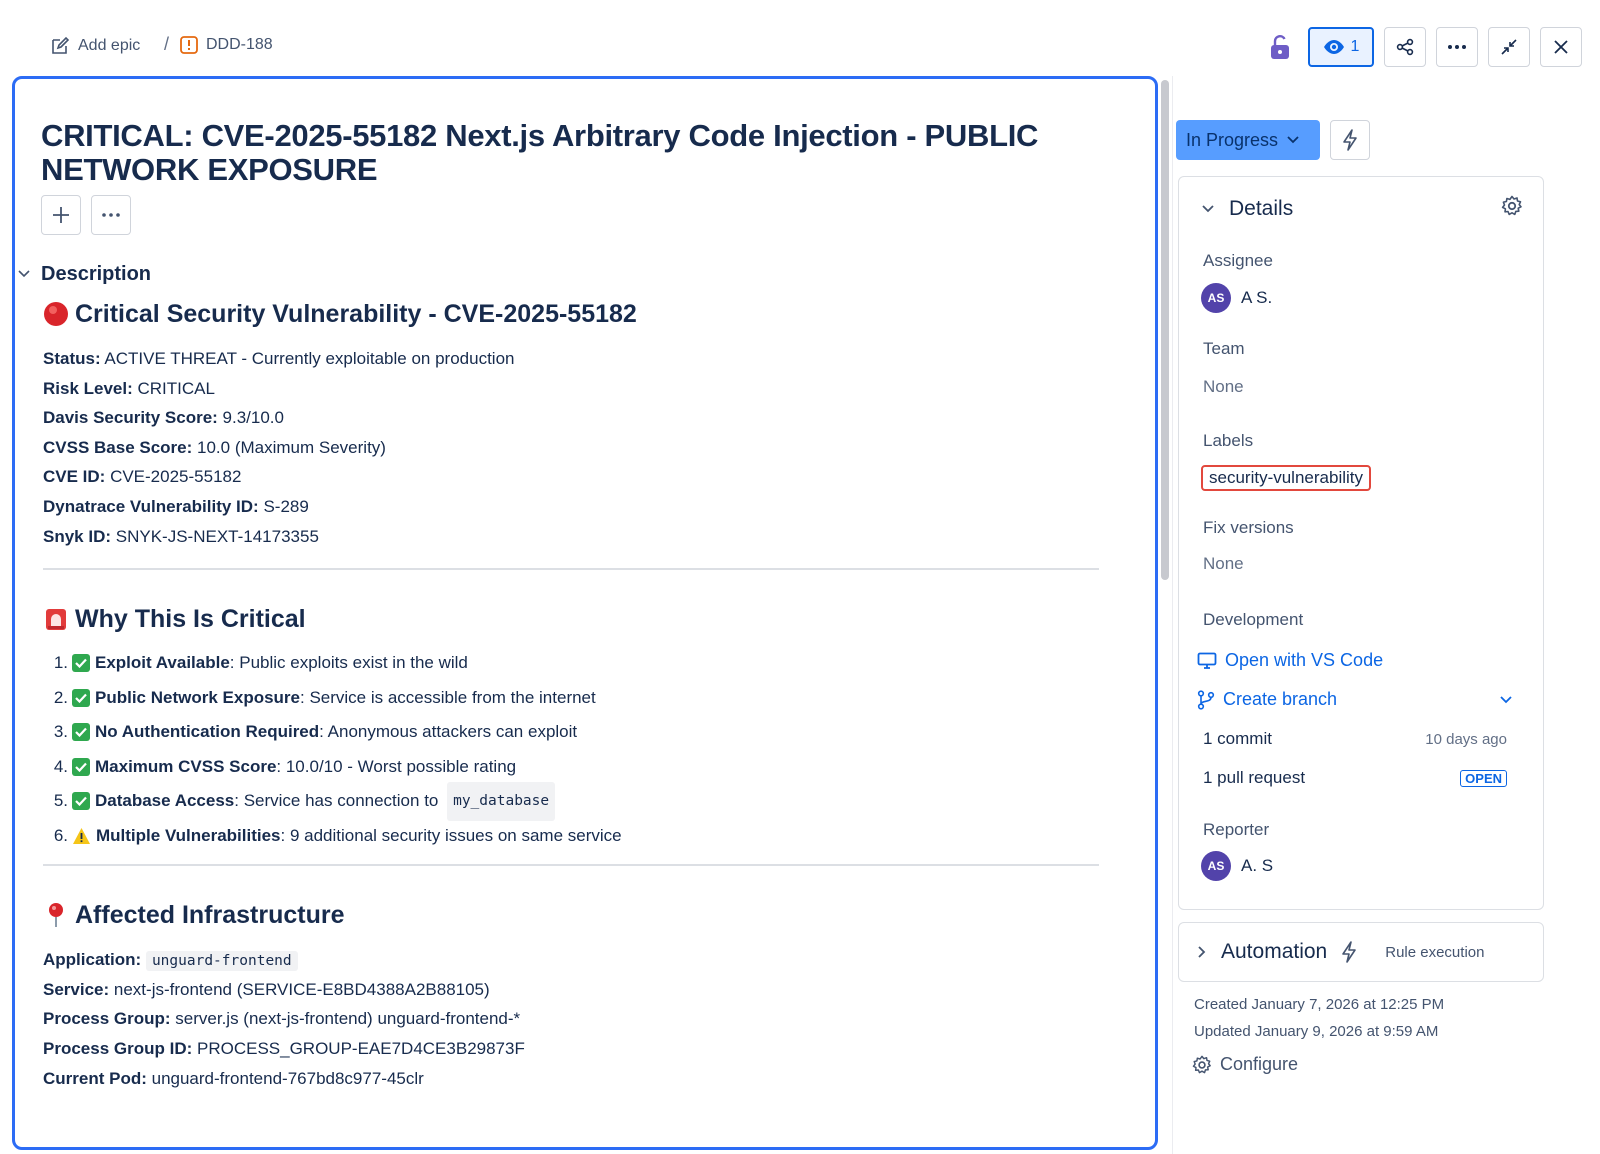  I want to click on details-header: Details, so click(1247, 209).